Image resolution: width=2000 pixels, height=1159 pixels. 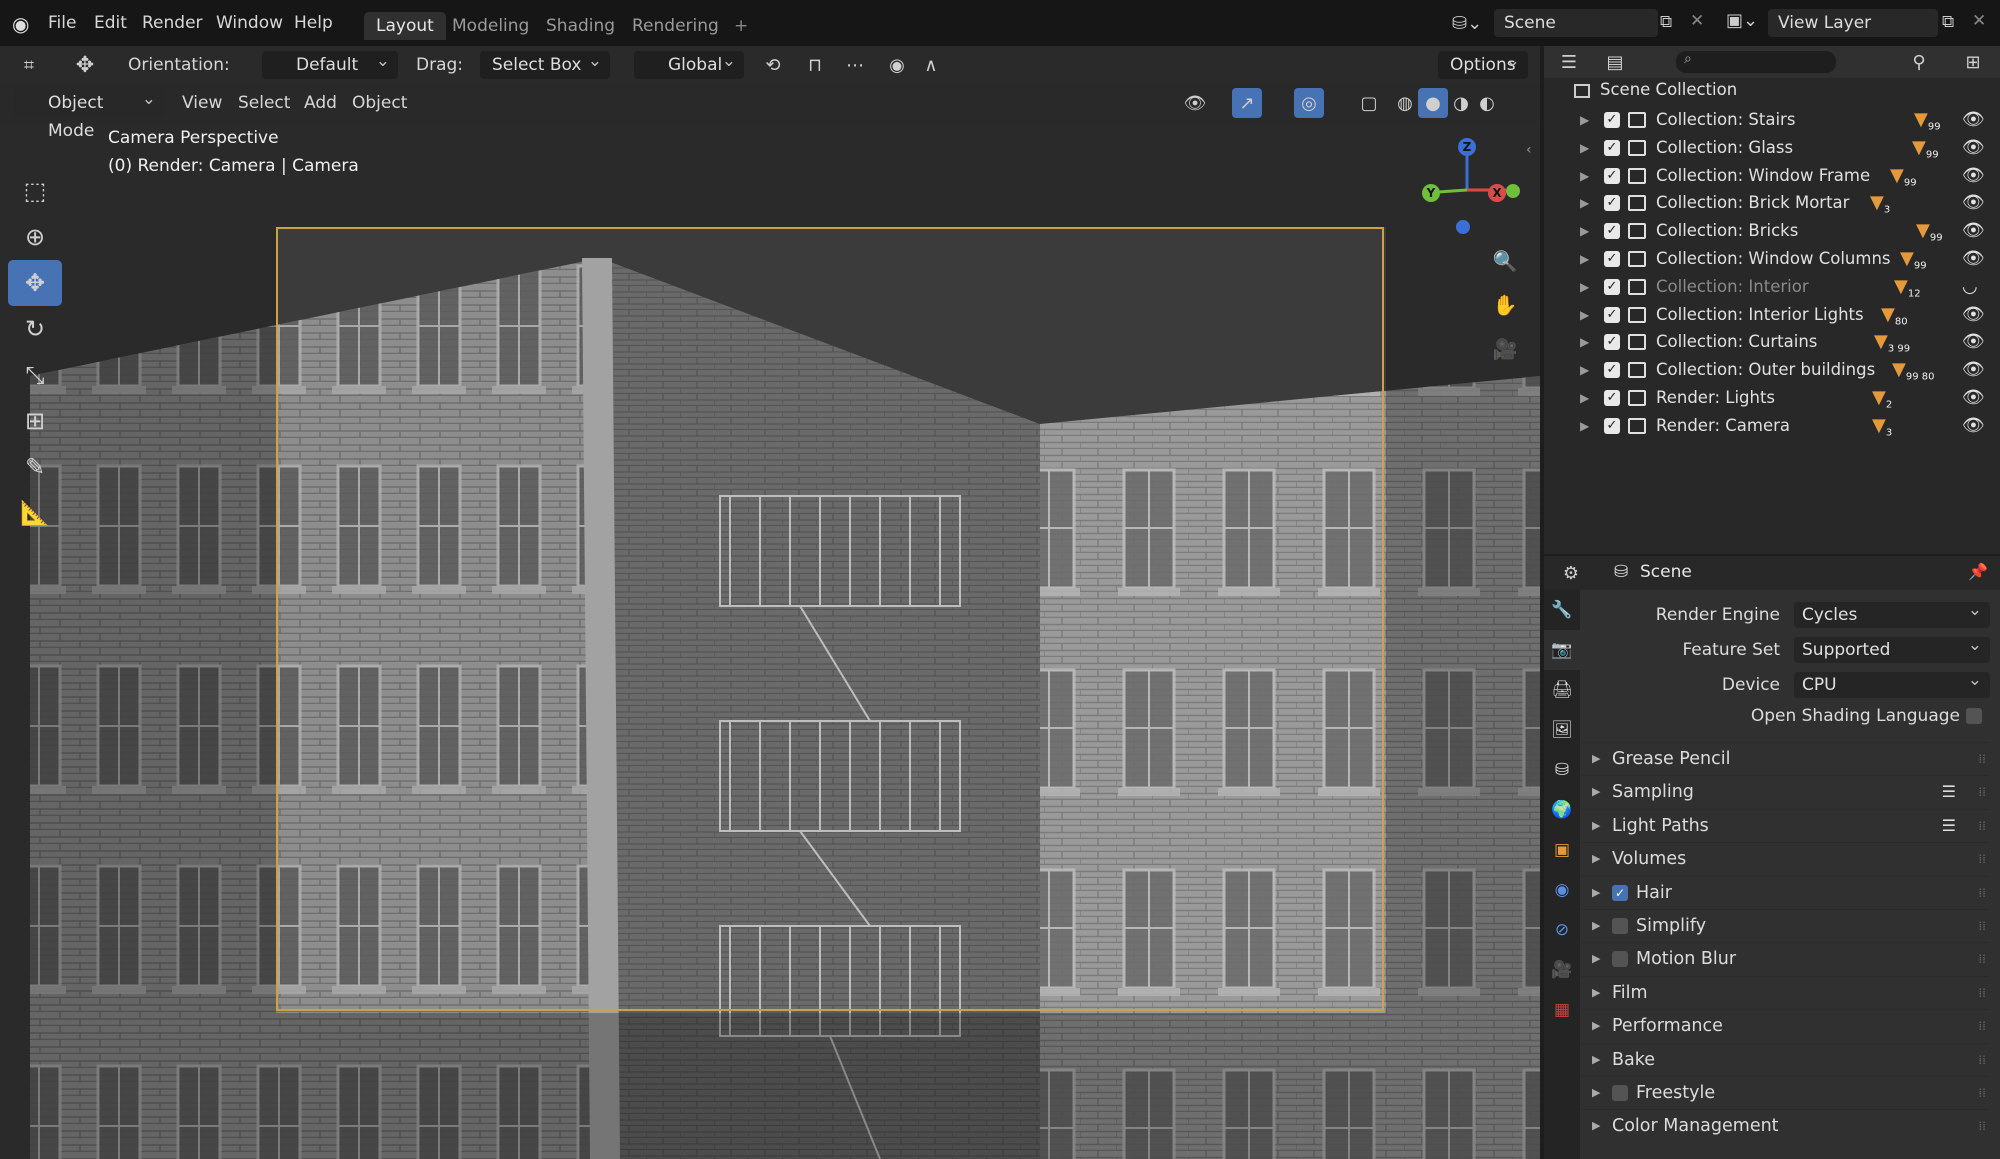 I want to click on outliner-row: ▶ ✓ Collection: Stairs ▼99 👁, so click(x=1772, y=120).